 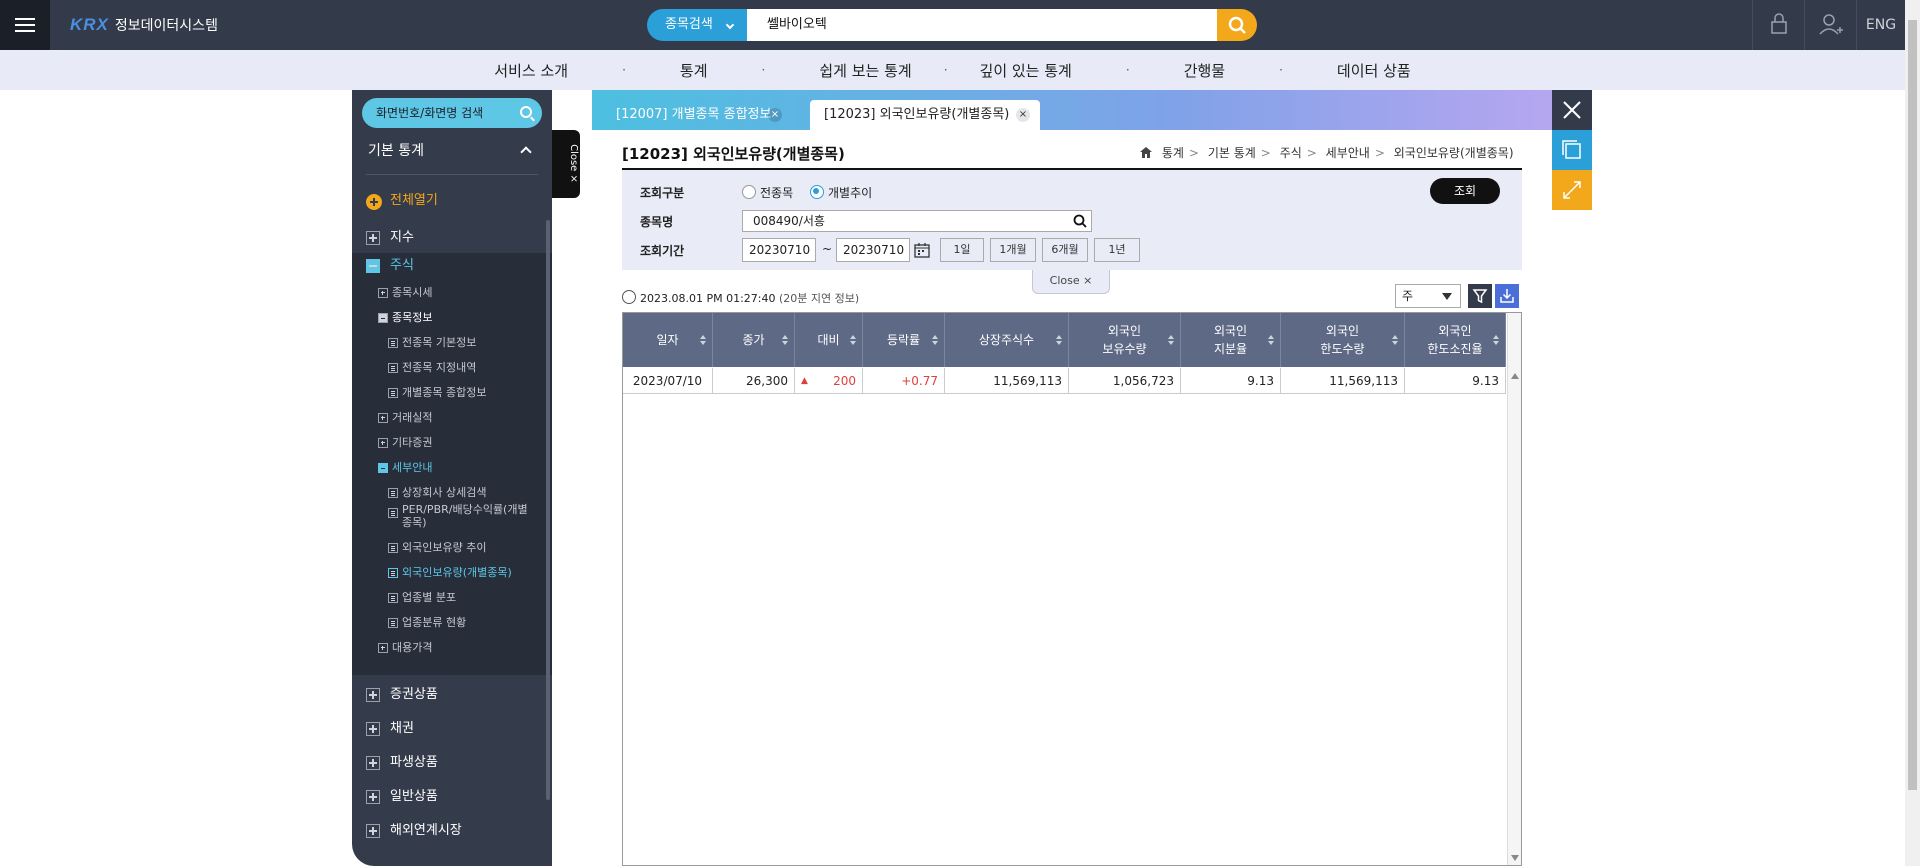 What do you see at coordinates (1117, 250) in the screenshot?
I see `period-1y-button: 1년` at bounding box center [1117, 250].